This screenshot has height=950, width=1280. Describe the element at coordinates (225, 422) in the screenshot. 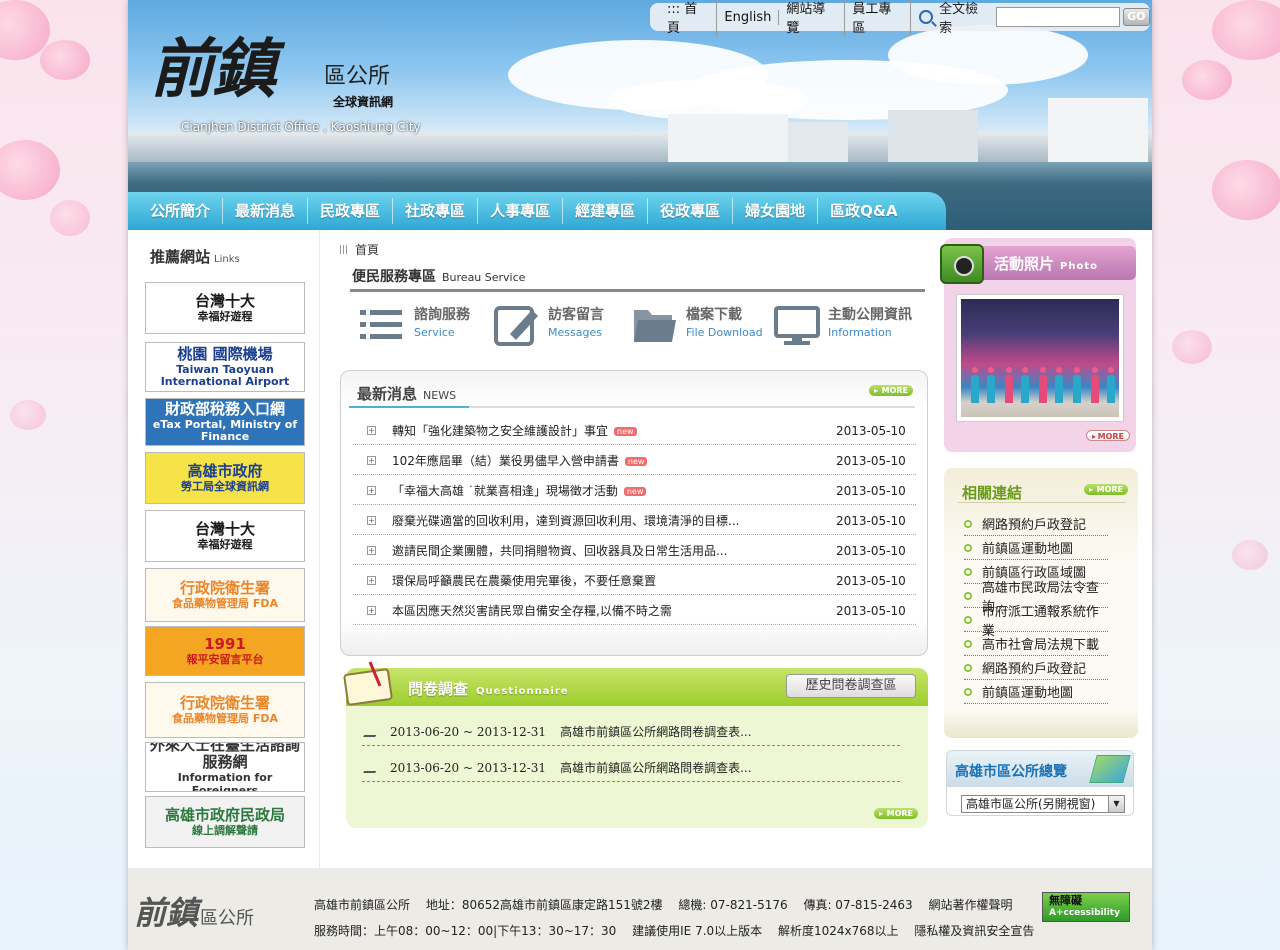

I see `link-banner: 財政部稅務入口網 eTax Portal, Ministry of Finance` at that location.